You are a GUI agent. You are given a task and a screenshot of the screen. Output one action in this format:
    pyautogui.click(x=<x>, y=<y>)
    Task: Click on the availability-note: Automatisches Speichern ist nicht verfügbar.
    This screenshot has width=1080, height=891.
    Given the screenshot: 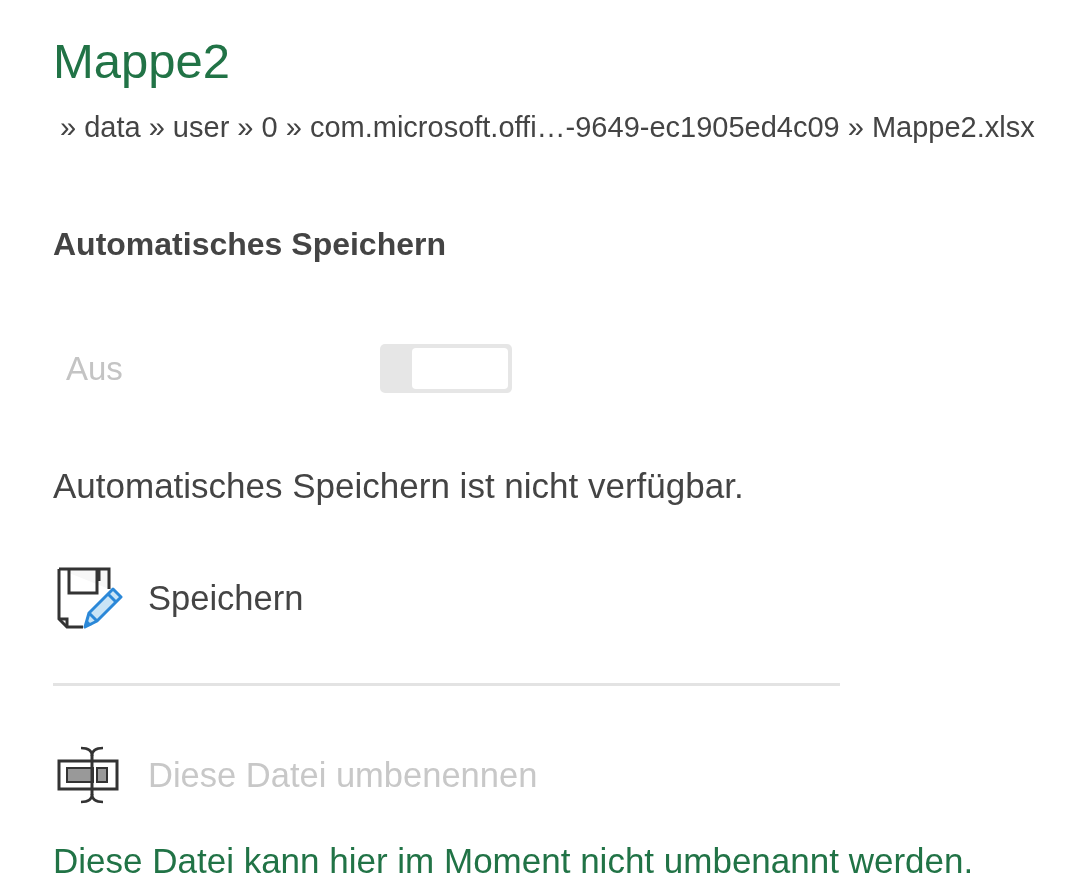 What is the action you would take?
    pyautogui.click(x=398, y=486)
    